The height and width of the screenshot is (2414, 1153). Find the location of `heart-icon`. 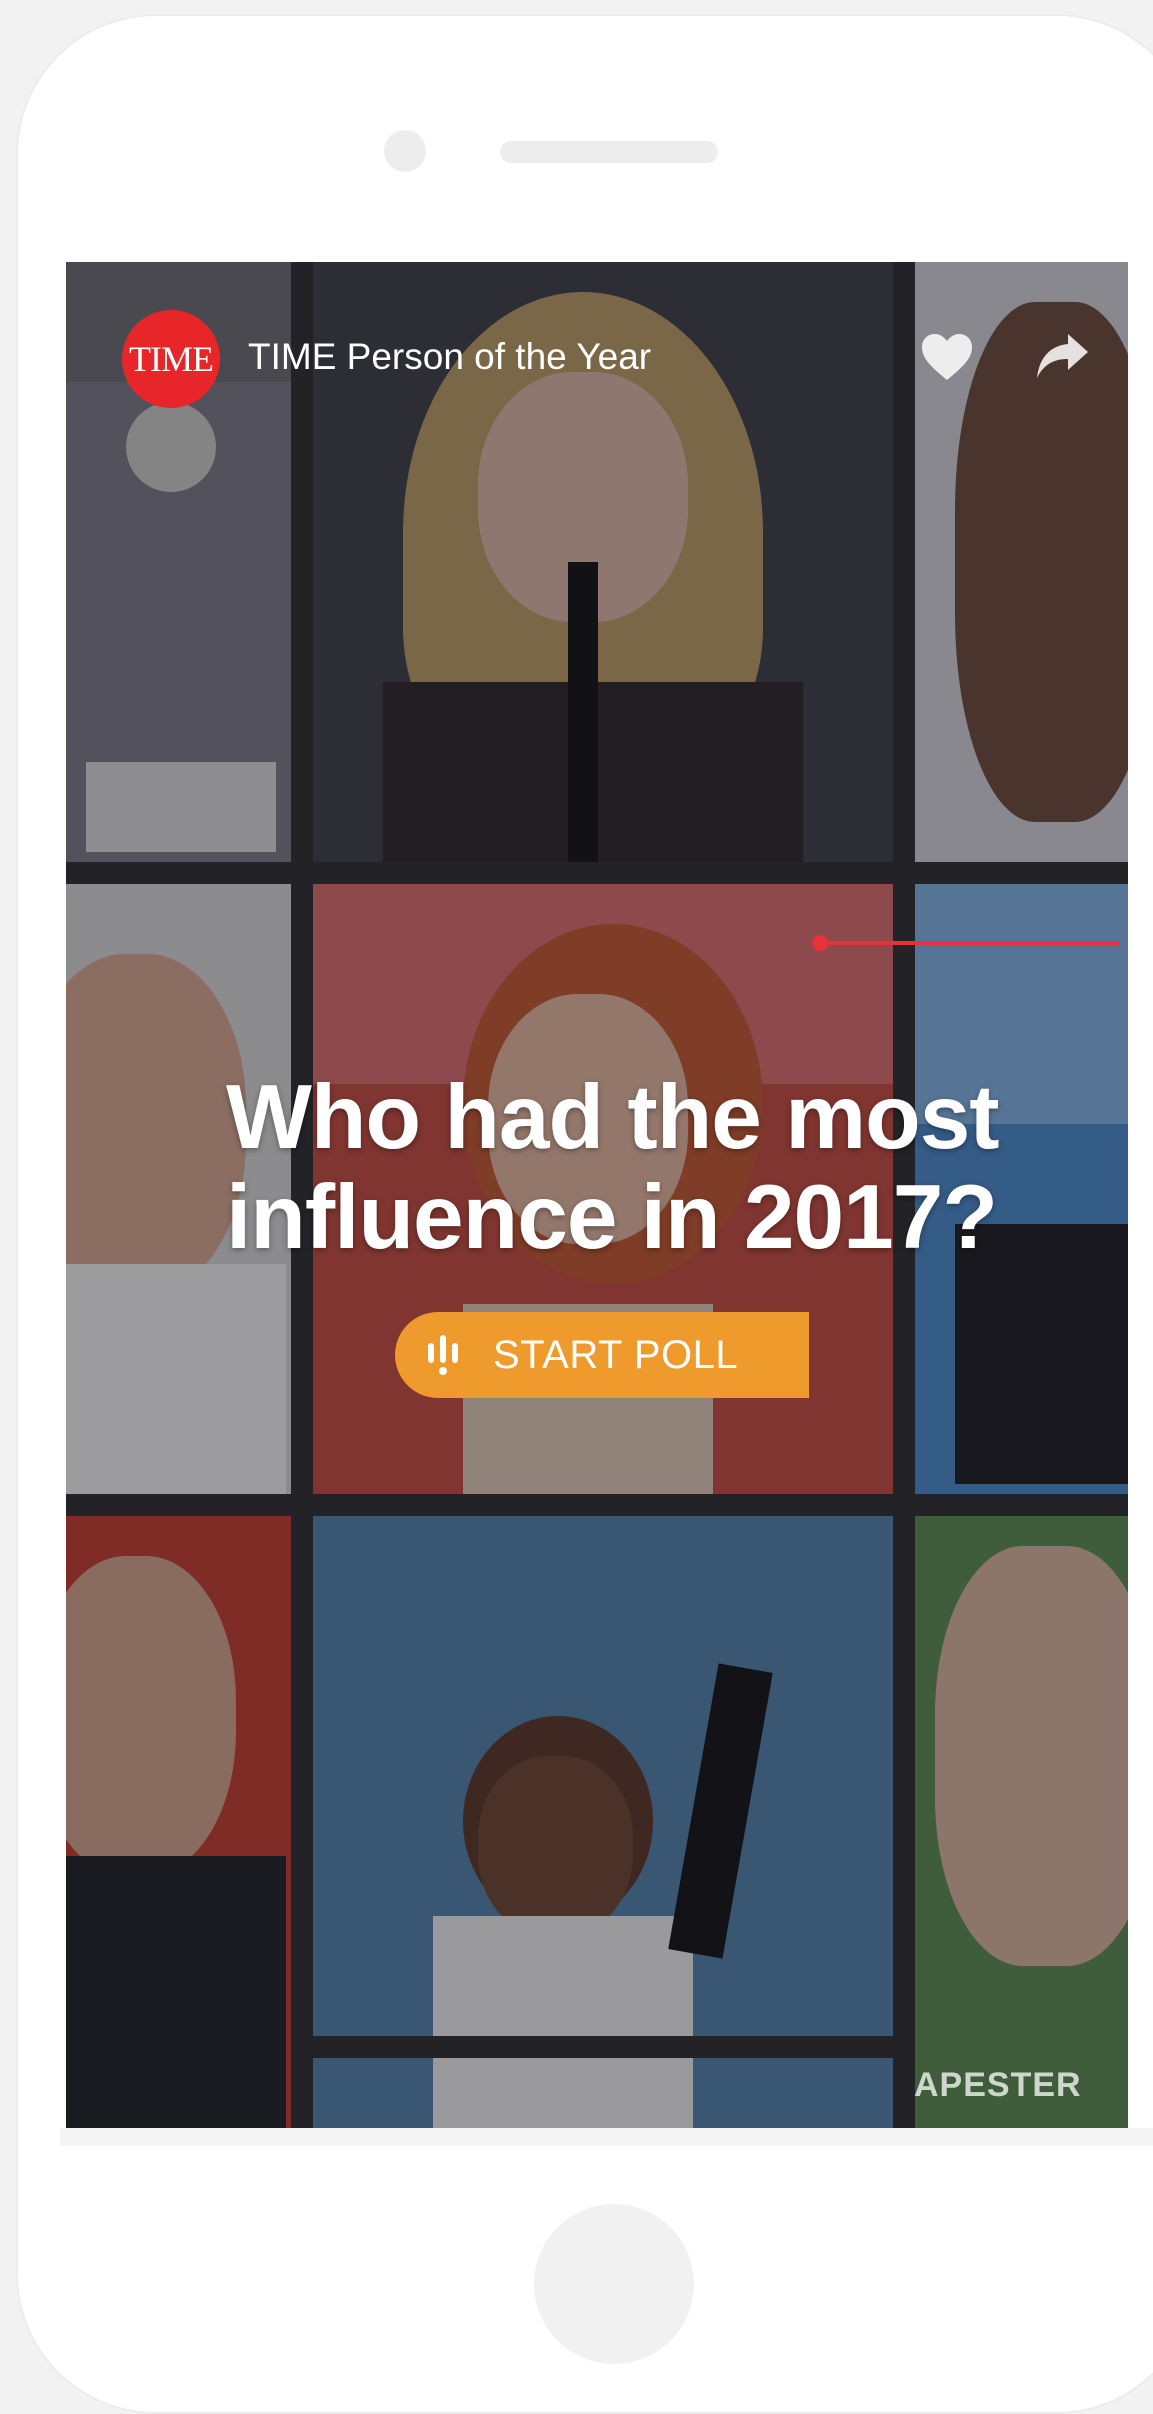

heart-icon is located at coordinates (947, 357).